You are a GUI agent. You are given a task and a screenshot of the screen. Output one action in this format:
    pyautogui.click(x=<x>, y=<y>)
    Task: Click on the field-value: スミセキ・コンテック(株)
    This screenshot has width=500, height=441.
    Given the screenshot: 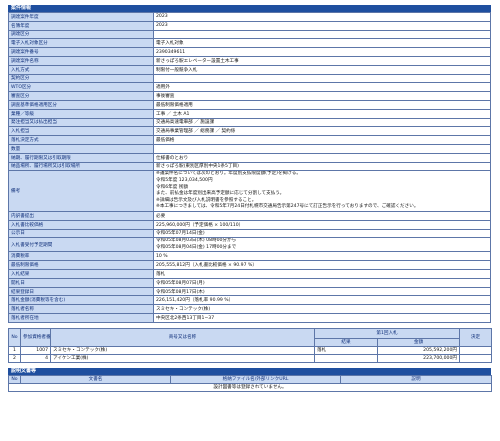 What is the action you would take?
    pyautogui.click(x=322, y=309)
    